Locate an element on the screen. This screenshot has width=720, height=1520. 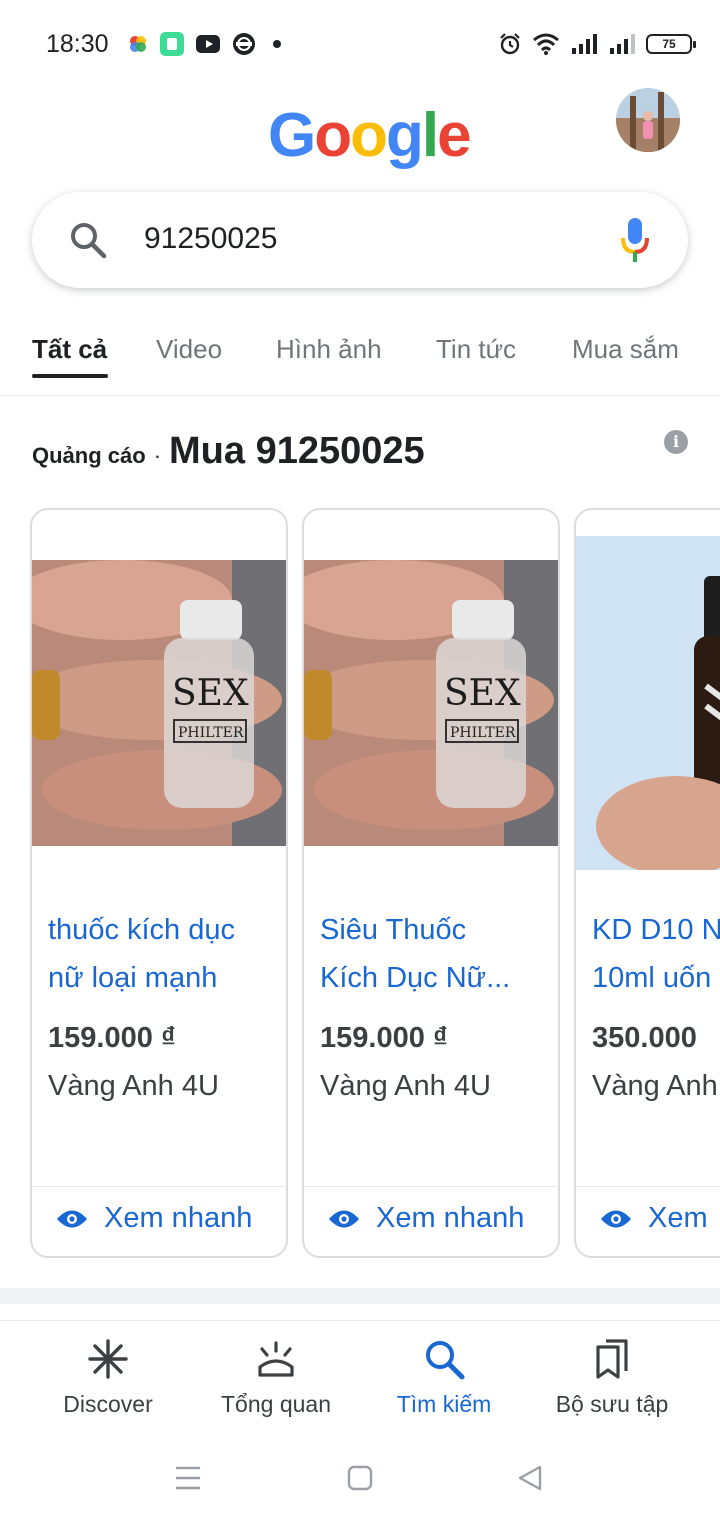
bottom-nav: Discover Tổng quan Tìm kiếm Bộ sưu tập is located at coordinates (360, 1380).